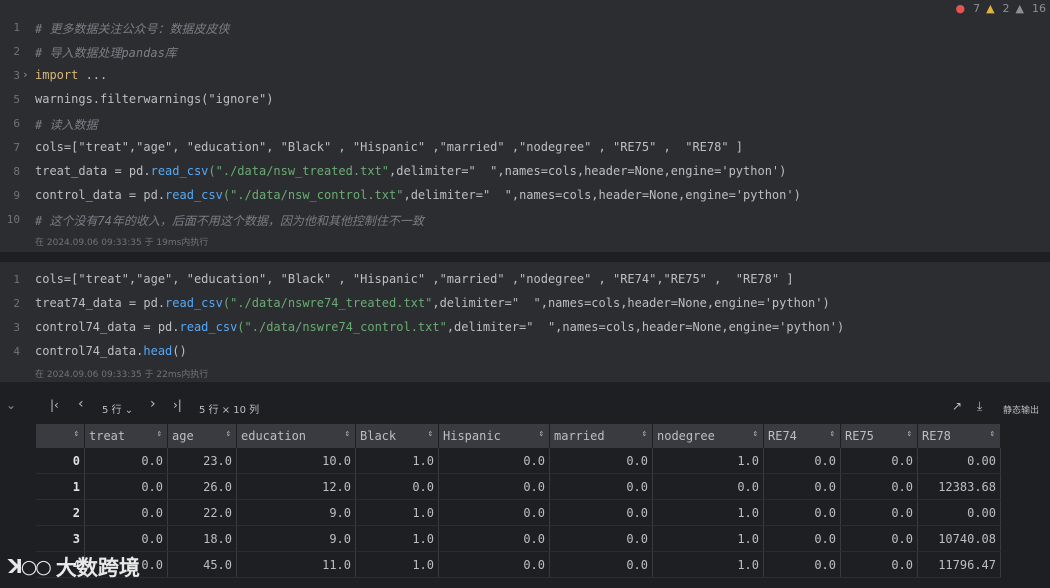  What do you see at coordinates (177, 405) in the screenshot?
I see `last-page-icon: ›|` at bounding box center [177, 405].